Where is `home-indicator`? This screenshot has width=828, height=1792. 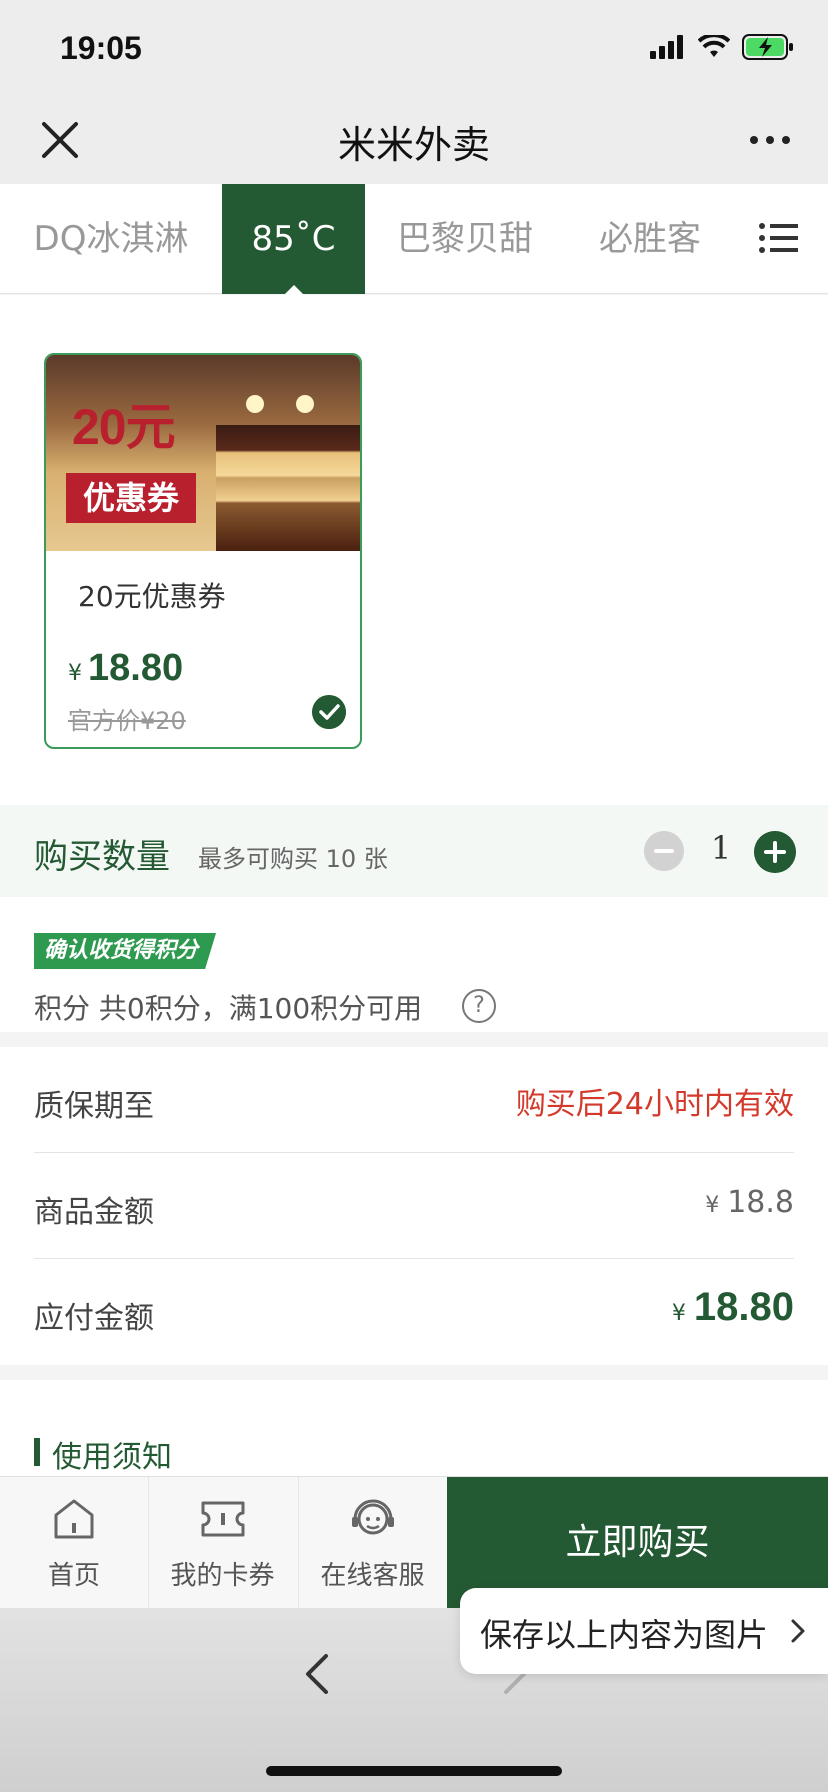 home-indicator is located at coordinates (414, 1771).